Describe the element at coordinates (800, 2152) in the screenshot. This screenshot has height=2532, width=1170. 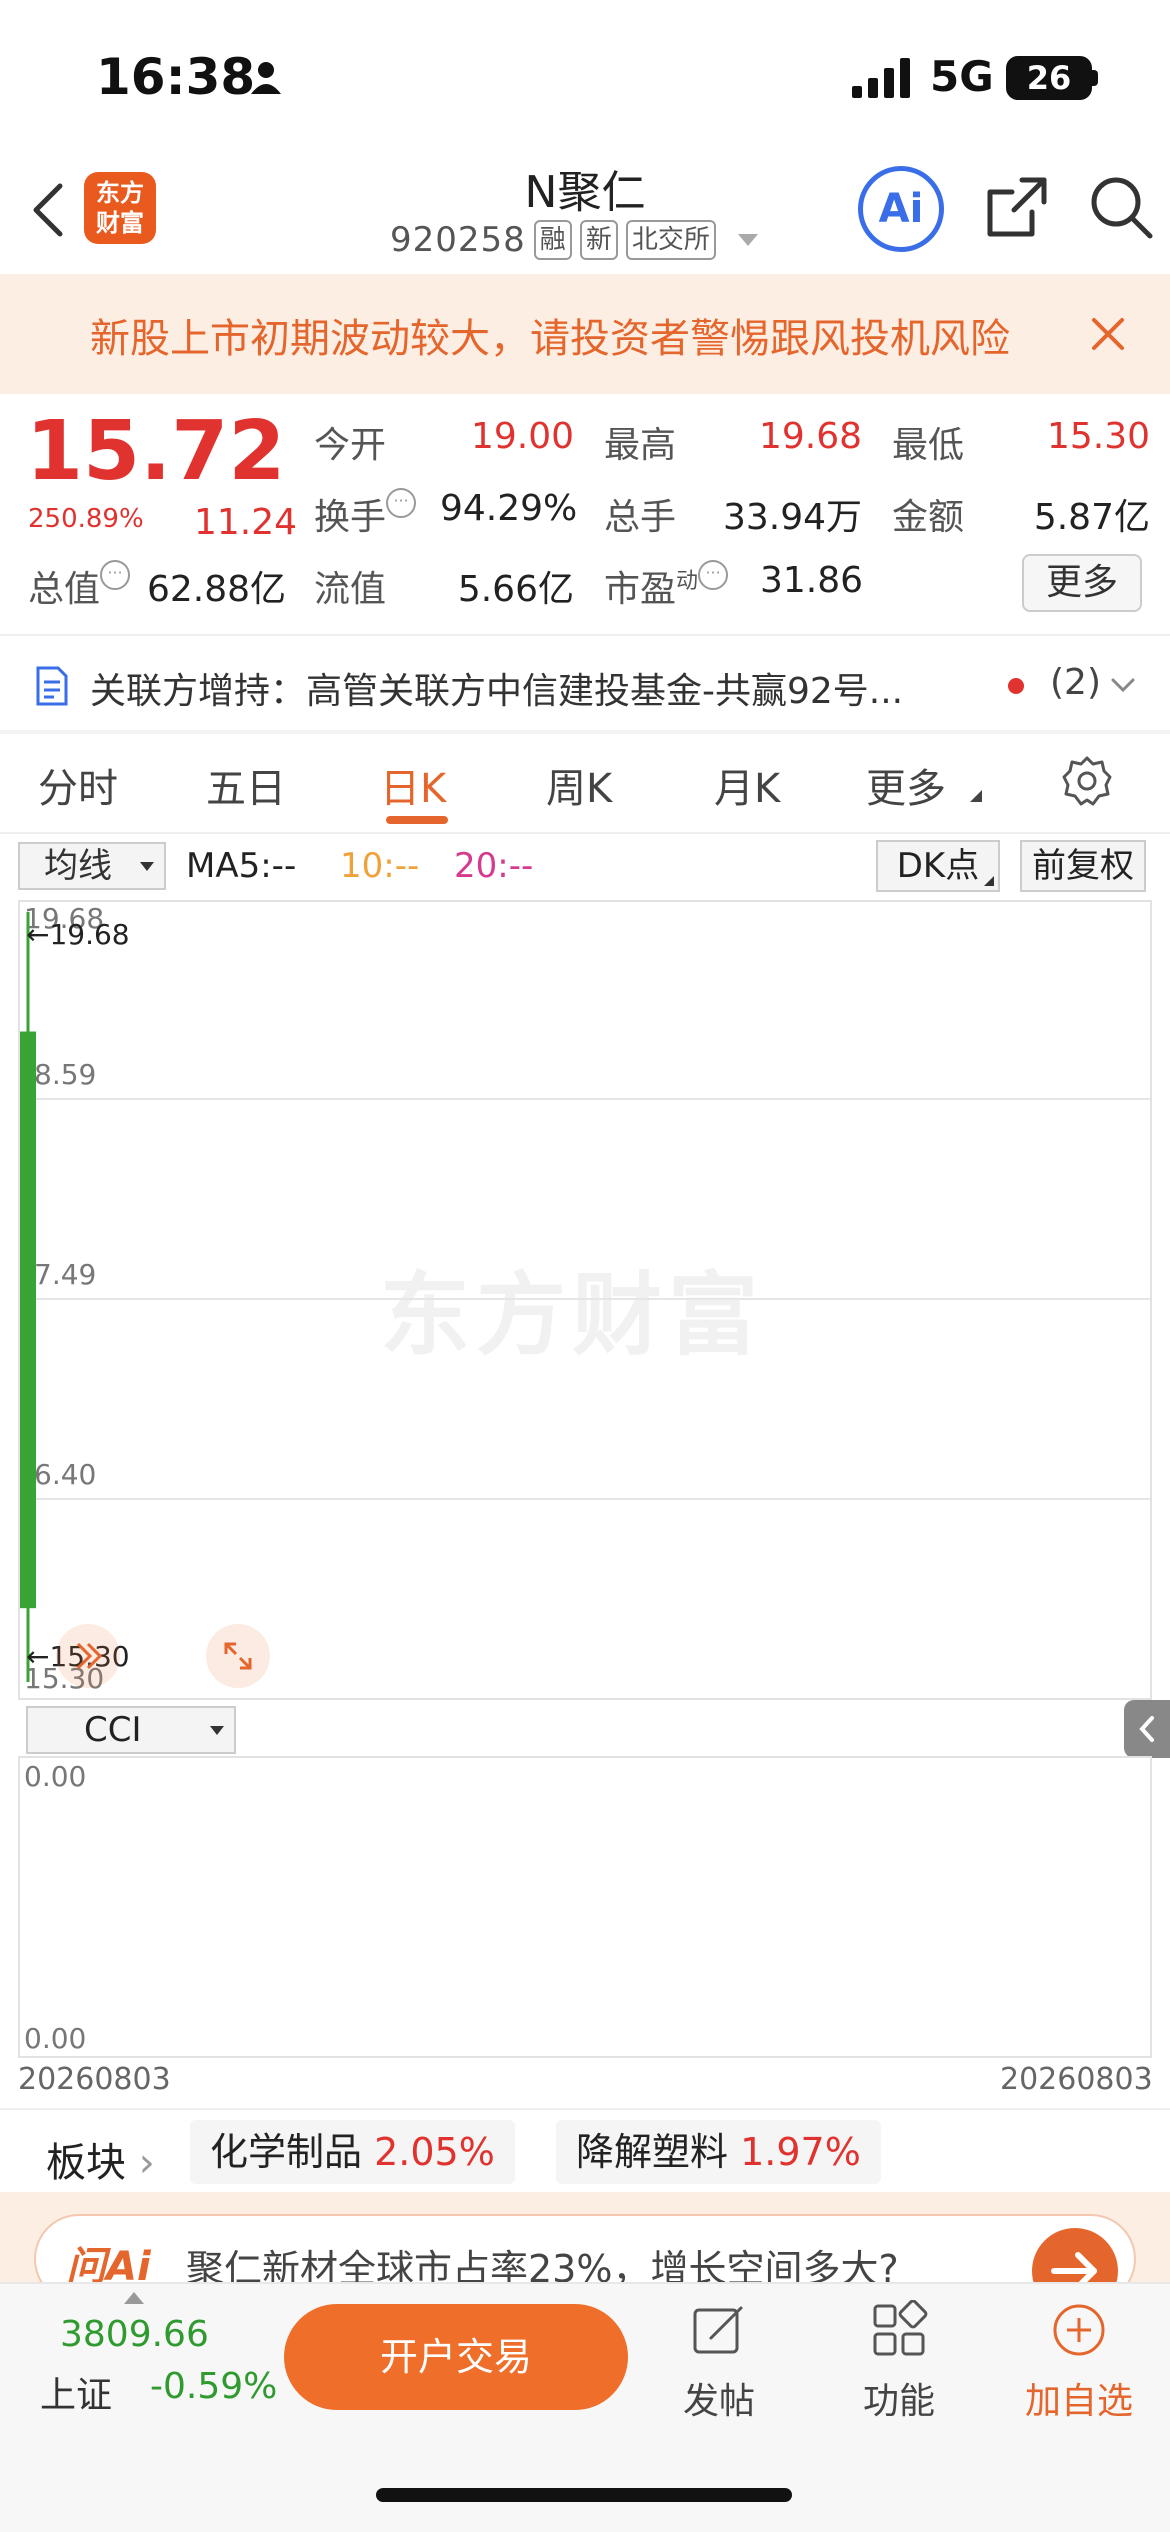
I see `sector-pct: 1.97%` at that location.